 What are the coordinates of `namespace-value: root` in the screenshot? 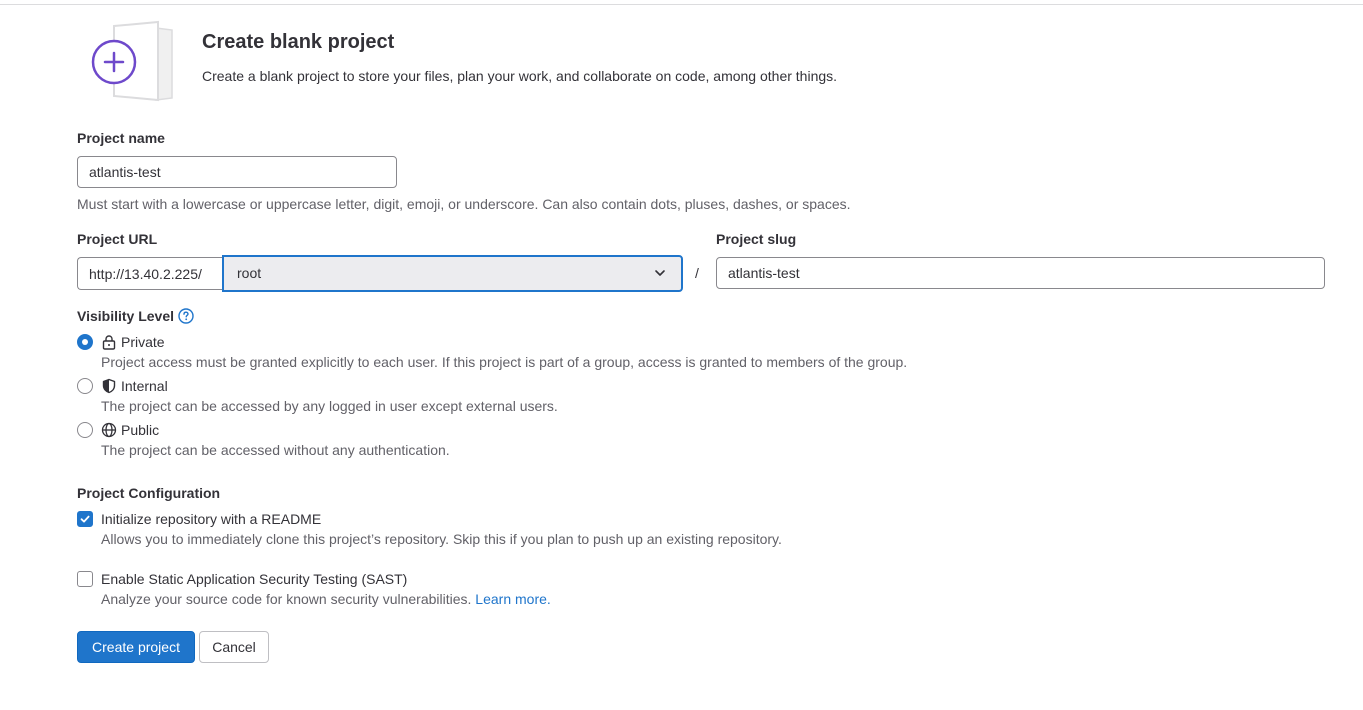 It's located at (249, 273).